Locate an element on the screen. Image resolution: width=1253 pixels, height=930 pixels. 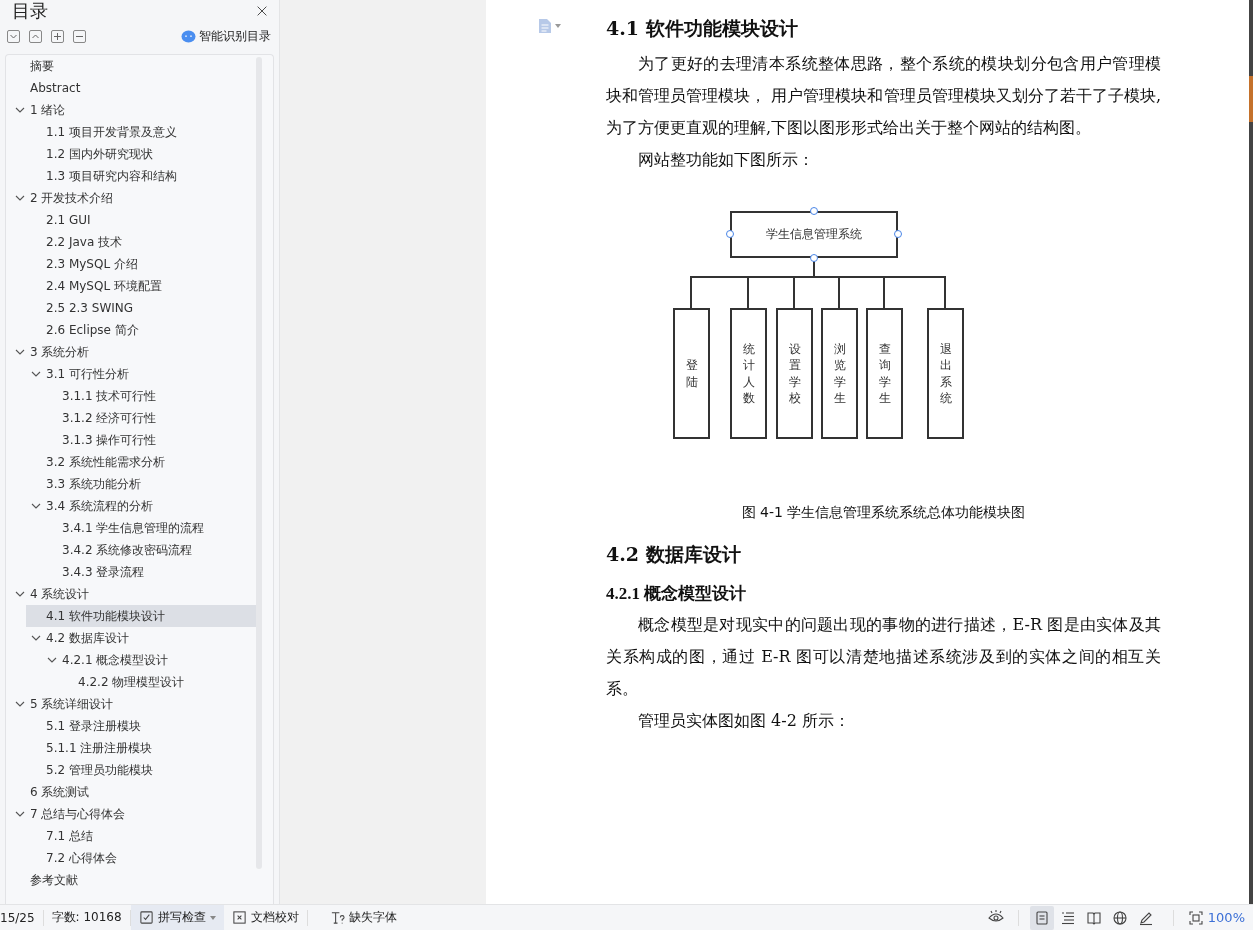
panel-title: 目录 is located at coordinates (30, 11).